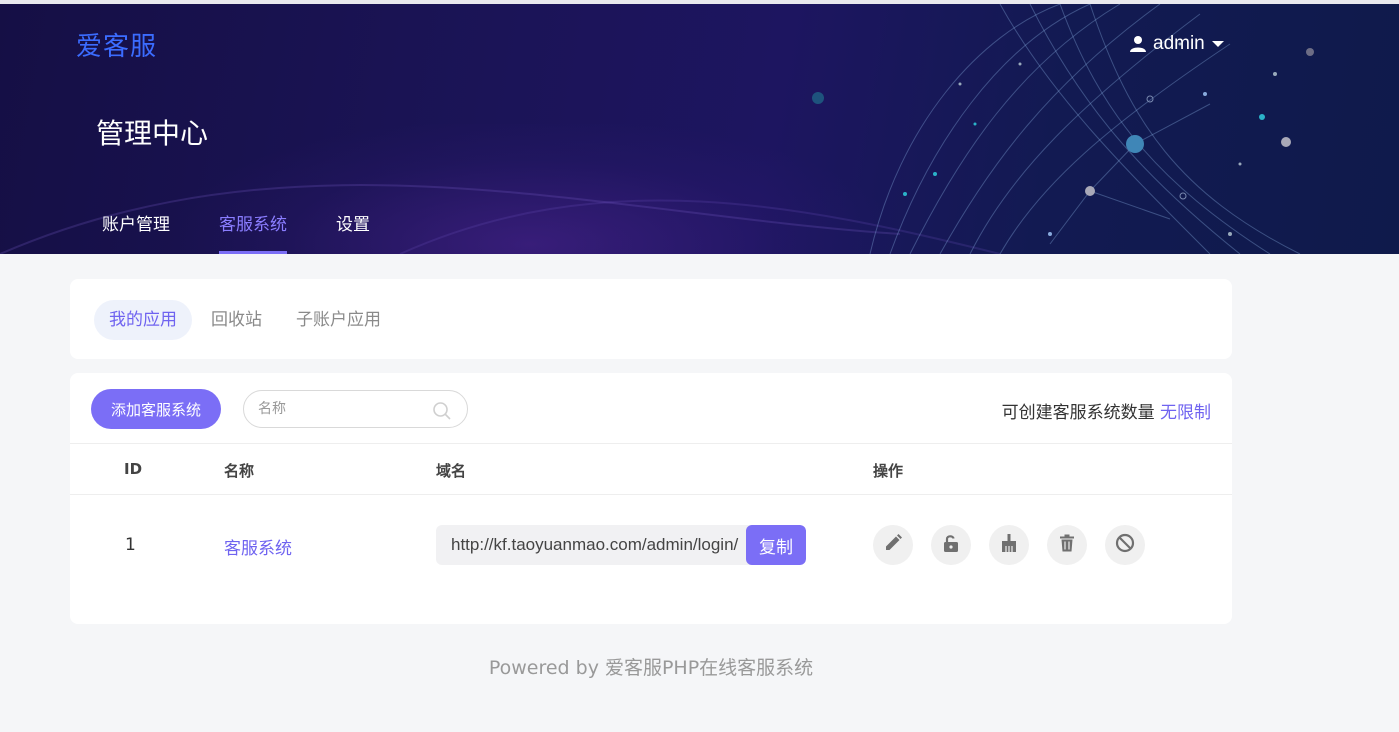 The height and width of the screenshot is (732, 1399). I want to click on quota-value: 无限制, so click(1185, 413).